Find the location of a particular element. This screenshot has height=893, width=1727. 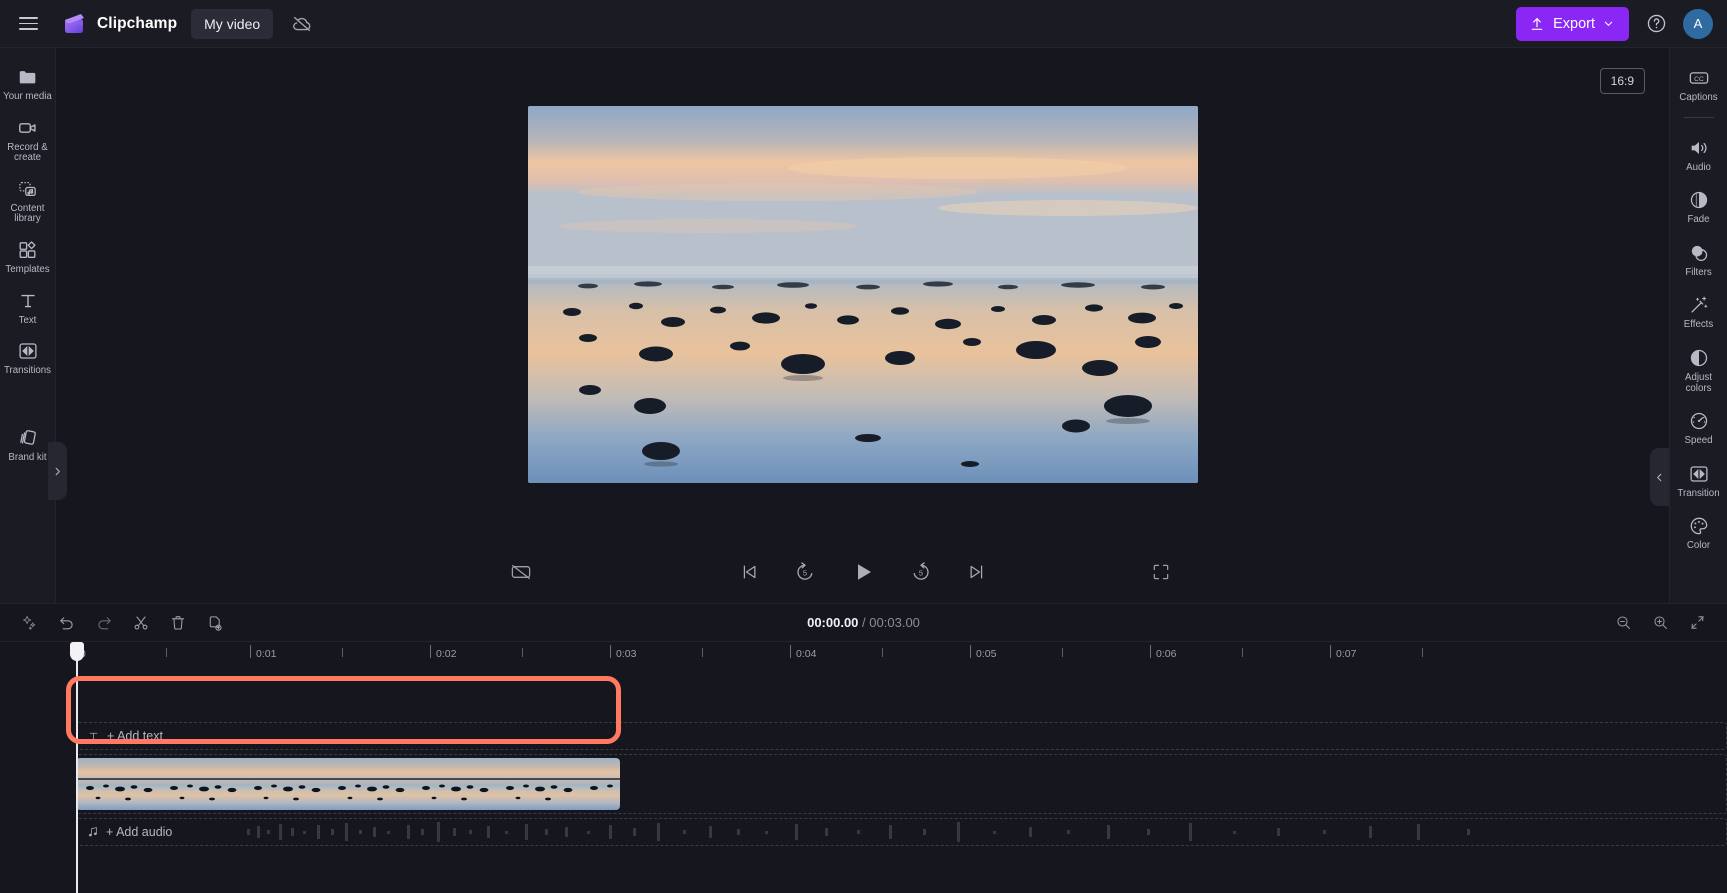

expand-sidebar-button is located at coordinates (57, 471).